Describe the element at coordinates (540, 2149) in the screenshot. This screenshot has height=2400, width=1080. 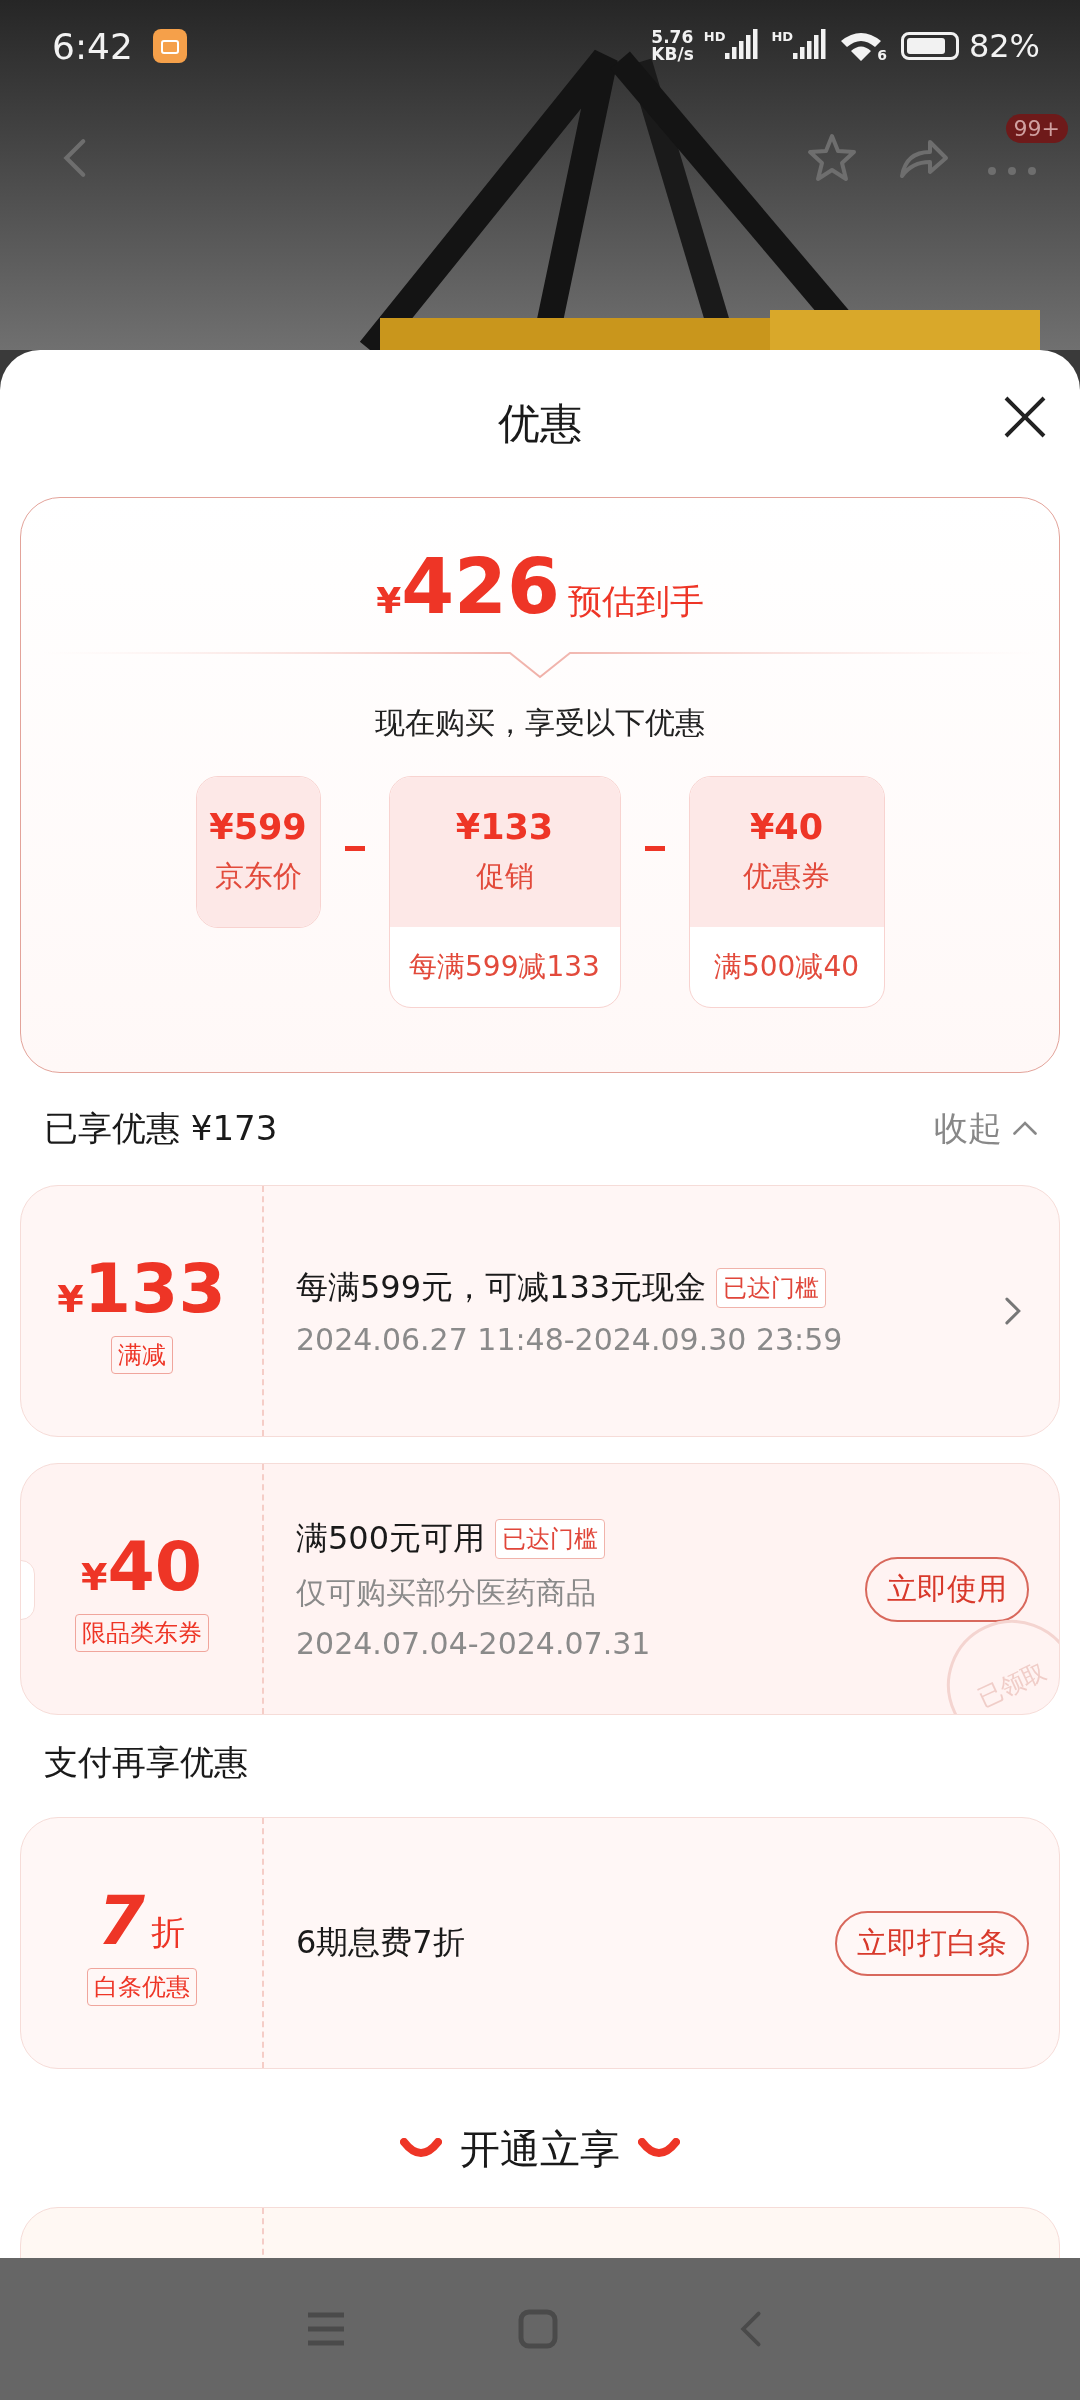
I see `section-title: 开通立享` at that location.